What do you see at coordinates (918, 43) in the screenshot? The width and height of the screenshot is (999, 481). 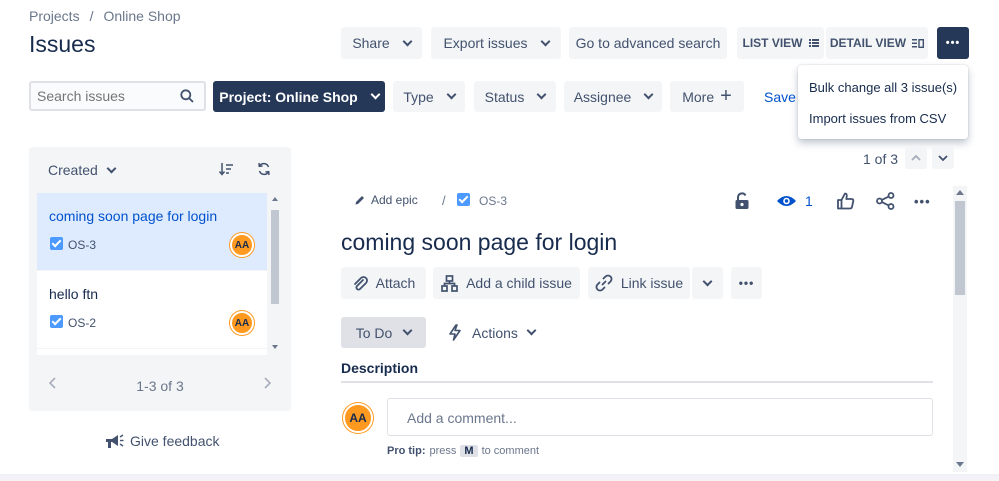 I see `detail-view-icon` at bounding box center [918, 43].